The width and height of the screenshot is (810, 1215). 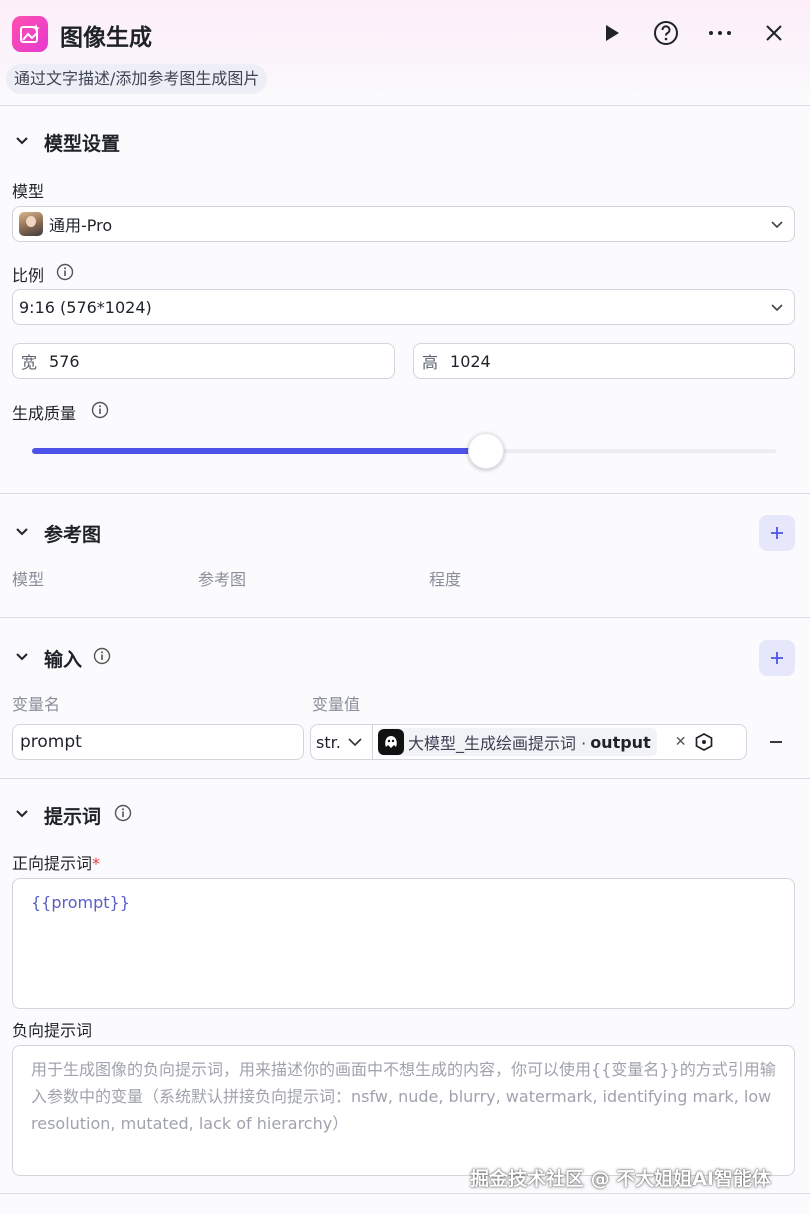 What do you see at coordinates (63, 660) in the screenshot?
I see `section-title-input: 输入` at bounding box center [63, 660].